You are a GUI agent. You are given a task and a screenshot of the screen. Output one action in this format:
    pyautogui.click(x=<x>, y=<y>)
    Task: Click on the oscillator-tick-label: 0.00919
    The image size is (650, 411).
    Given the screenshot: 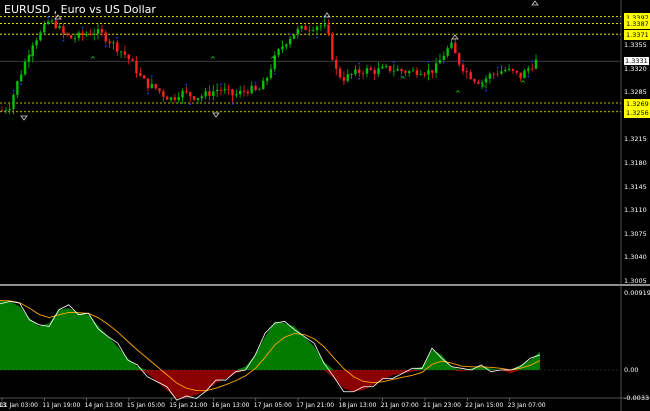 What is the action you would take?
    pyautogui.click(x=637, y=293)
    